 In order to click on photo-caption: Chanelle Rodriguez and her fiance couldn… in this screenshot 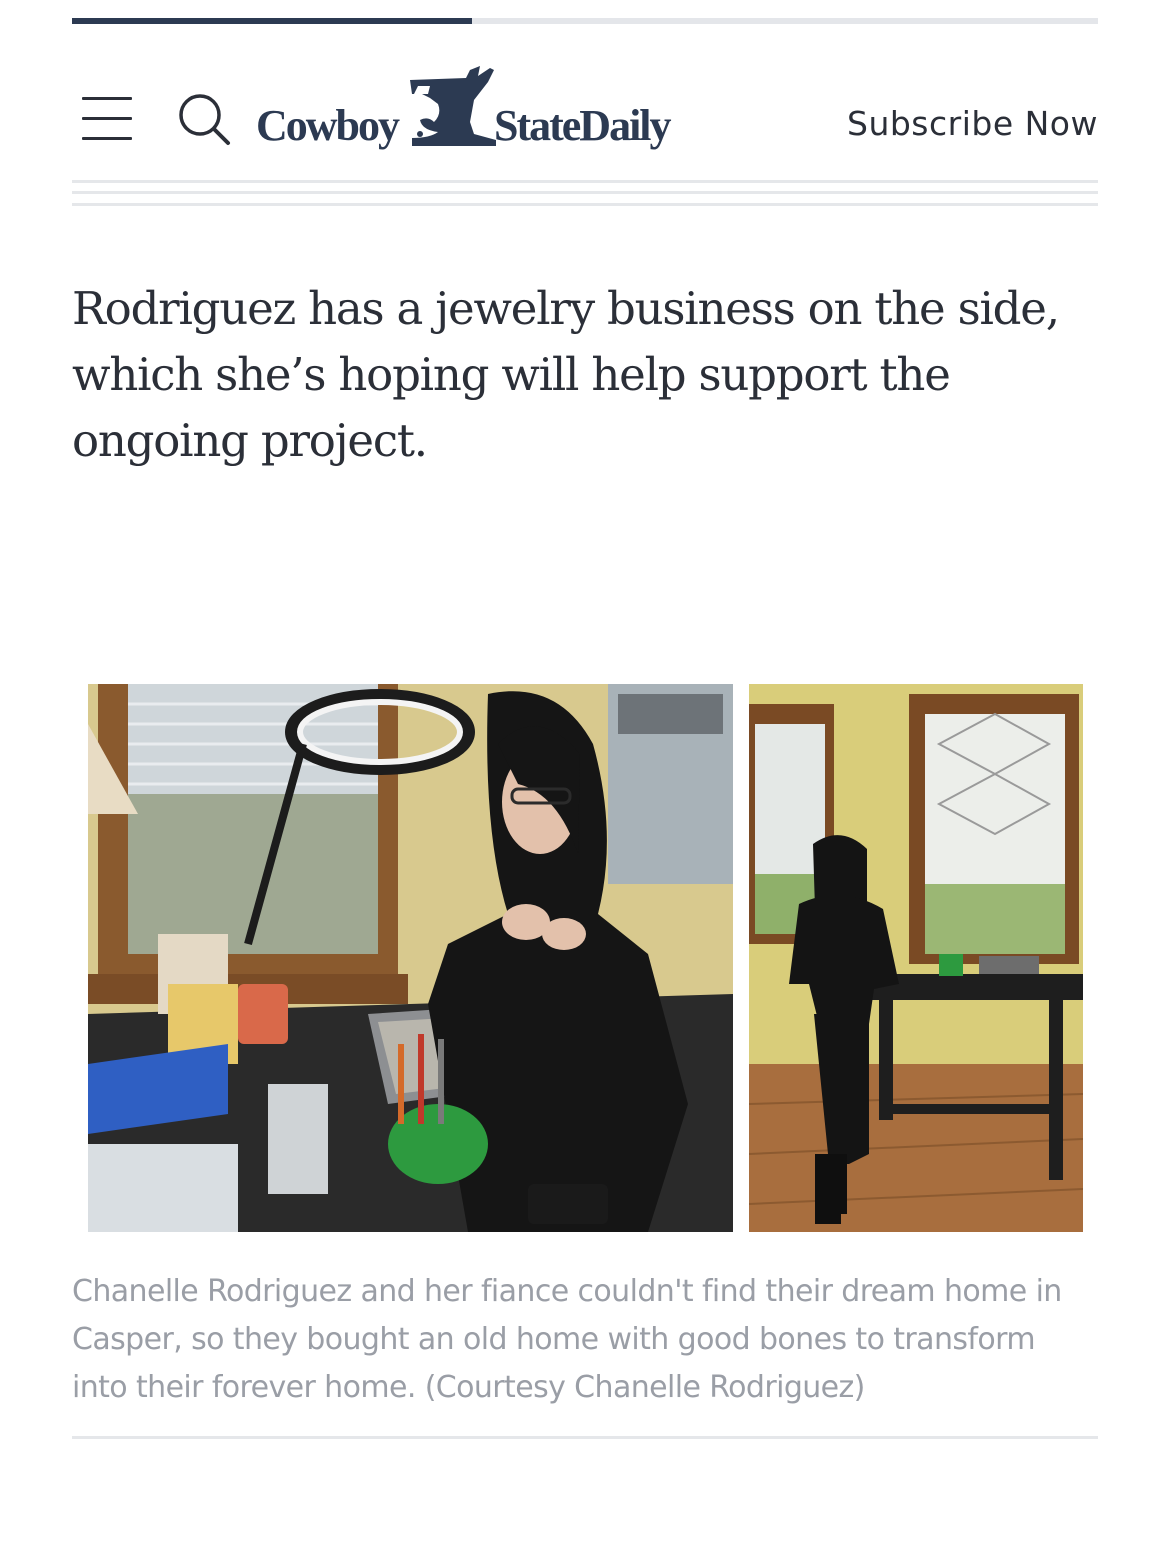, I will do `click(567, 1339)`.